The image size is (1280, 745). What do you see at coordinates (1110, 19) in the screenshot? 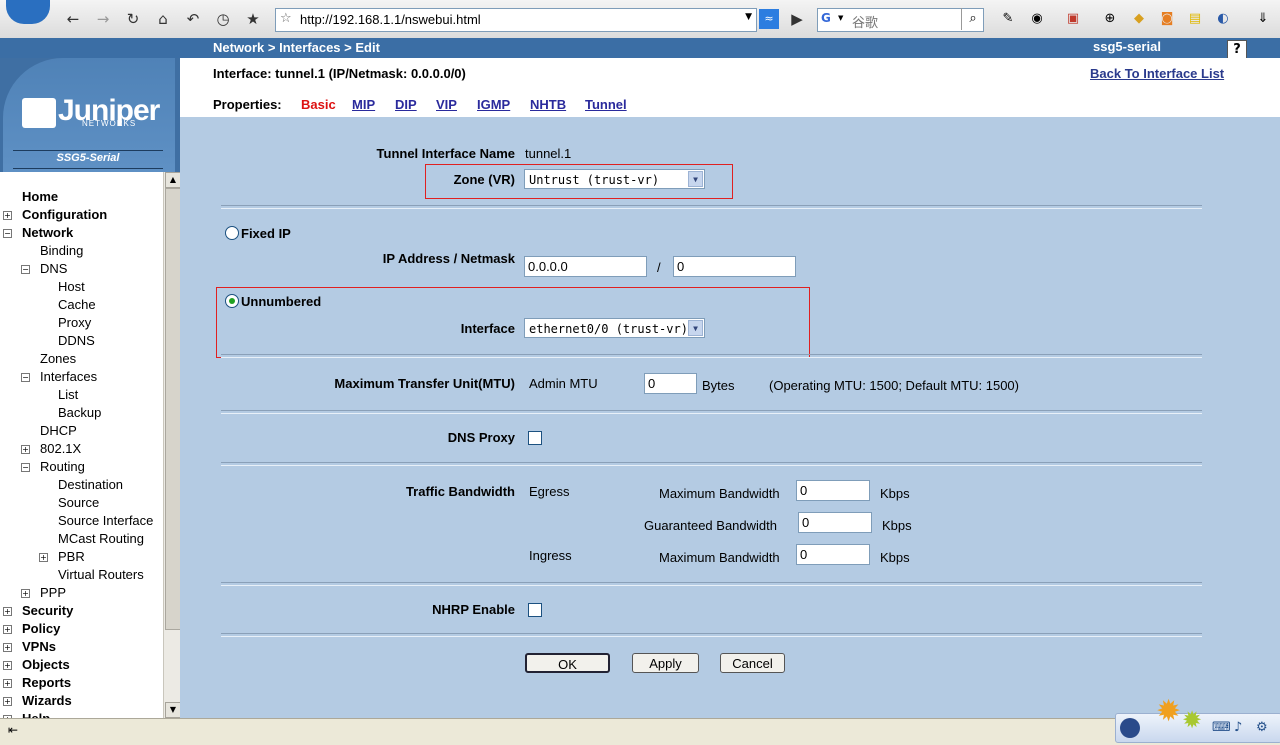
I see `zoom-icon: ⊕` at bounding box center [1110, 19].